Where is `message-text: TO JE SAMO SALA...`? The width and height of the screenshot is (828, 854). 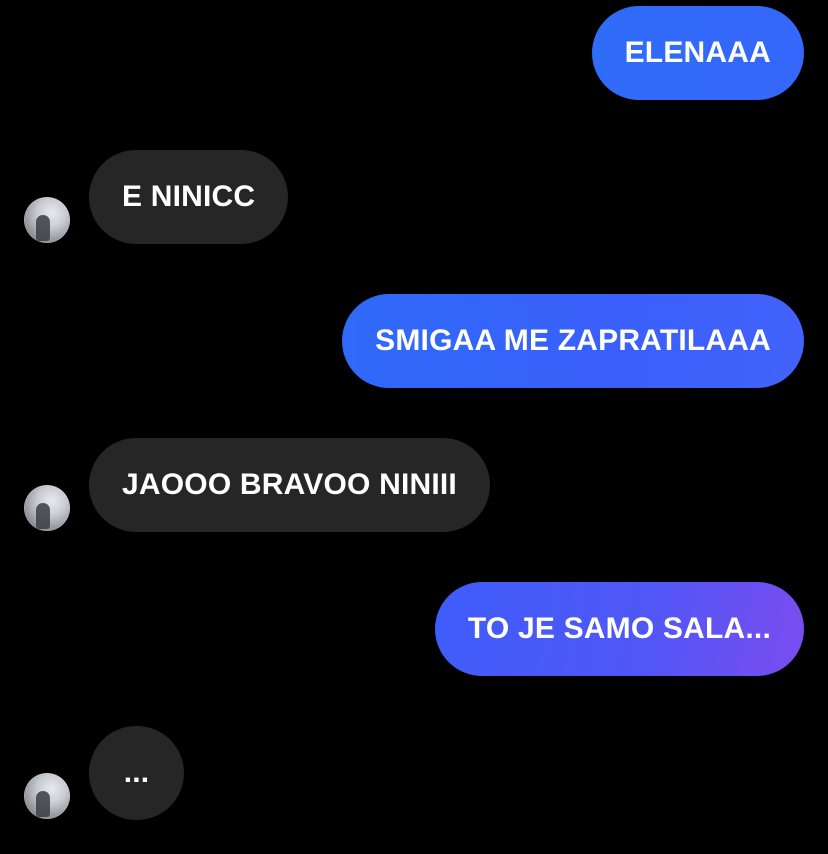 message-text: TO JE SAMO SALA... is located at coordinates (619, 628).